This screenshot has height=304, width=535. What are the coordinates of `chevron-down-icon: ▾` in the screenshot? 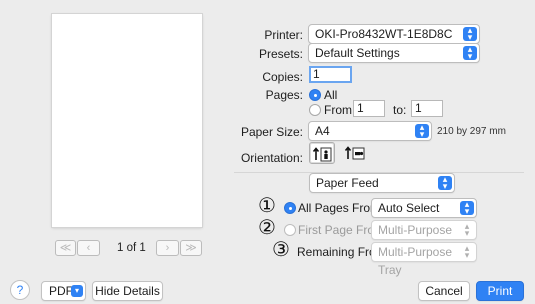 It's located at (77, 291).